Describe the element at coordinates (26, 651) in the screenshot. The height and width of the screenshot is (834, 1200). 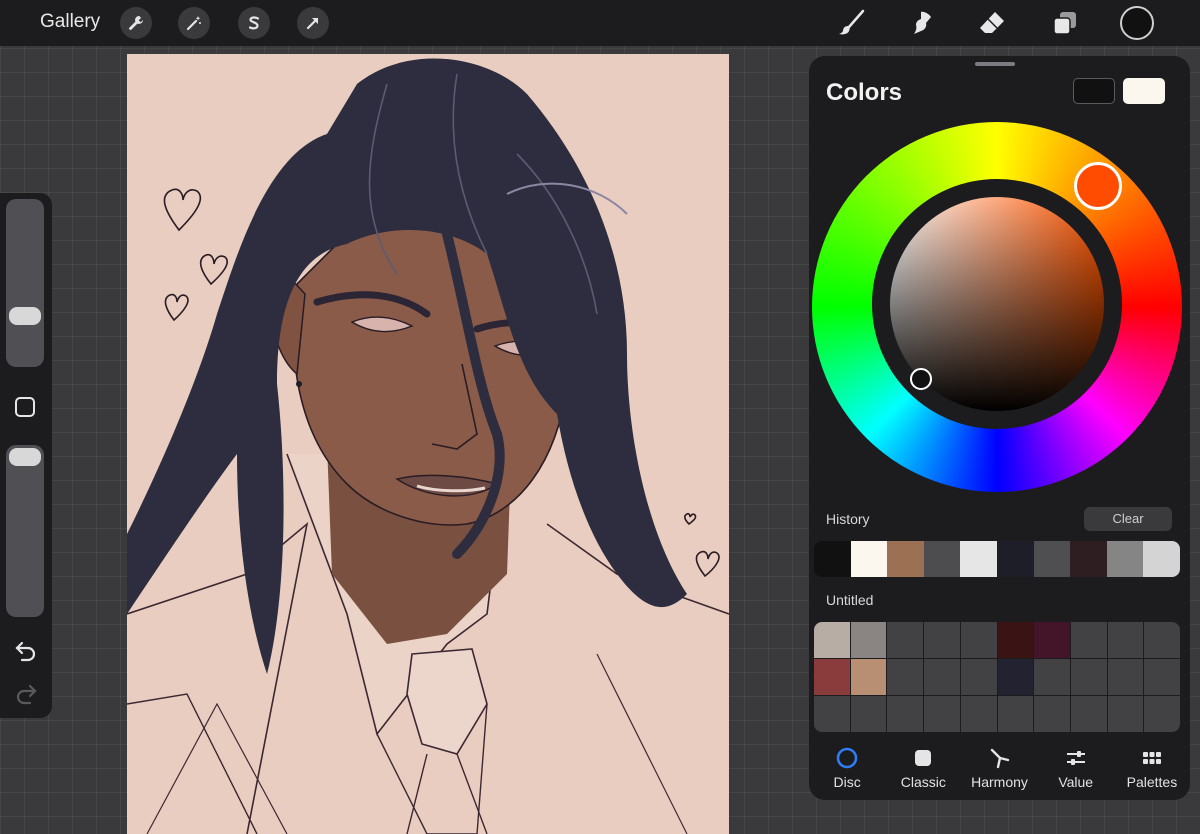
I see `undo-icon` at that location.